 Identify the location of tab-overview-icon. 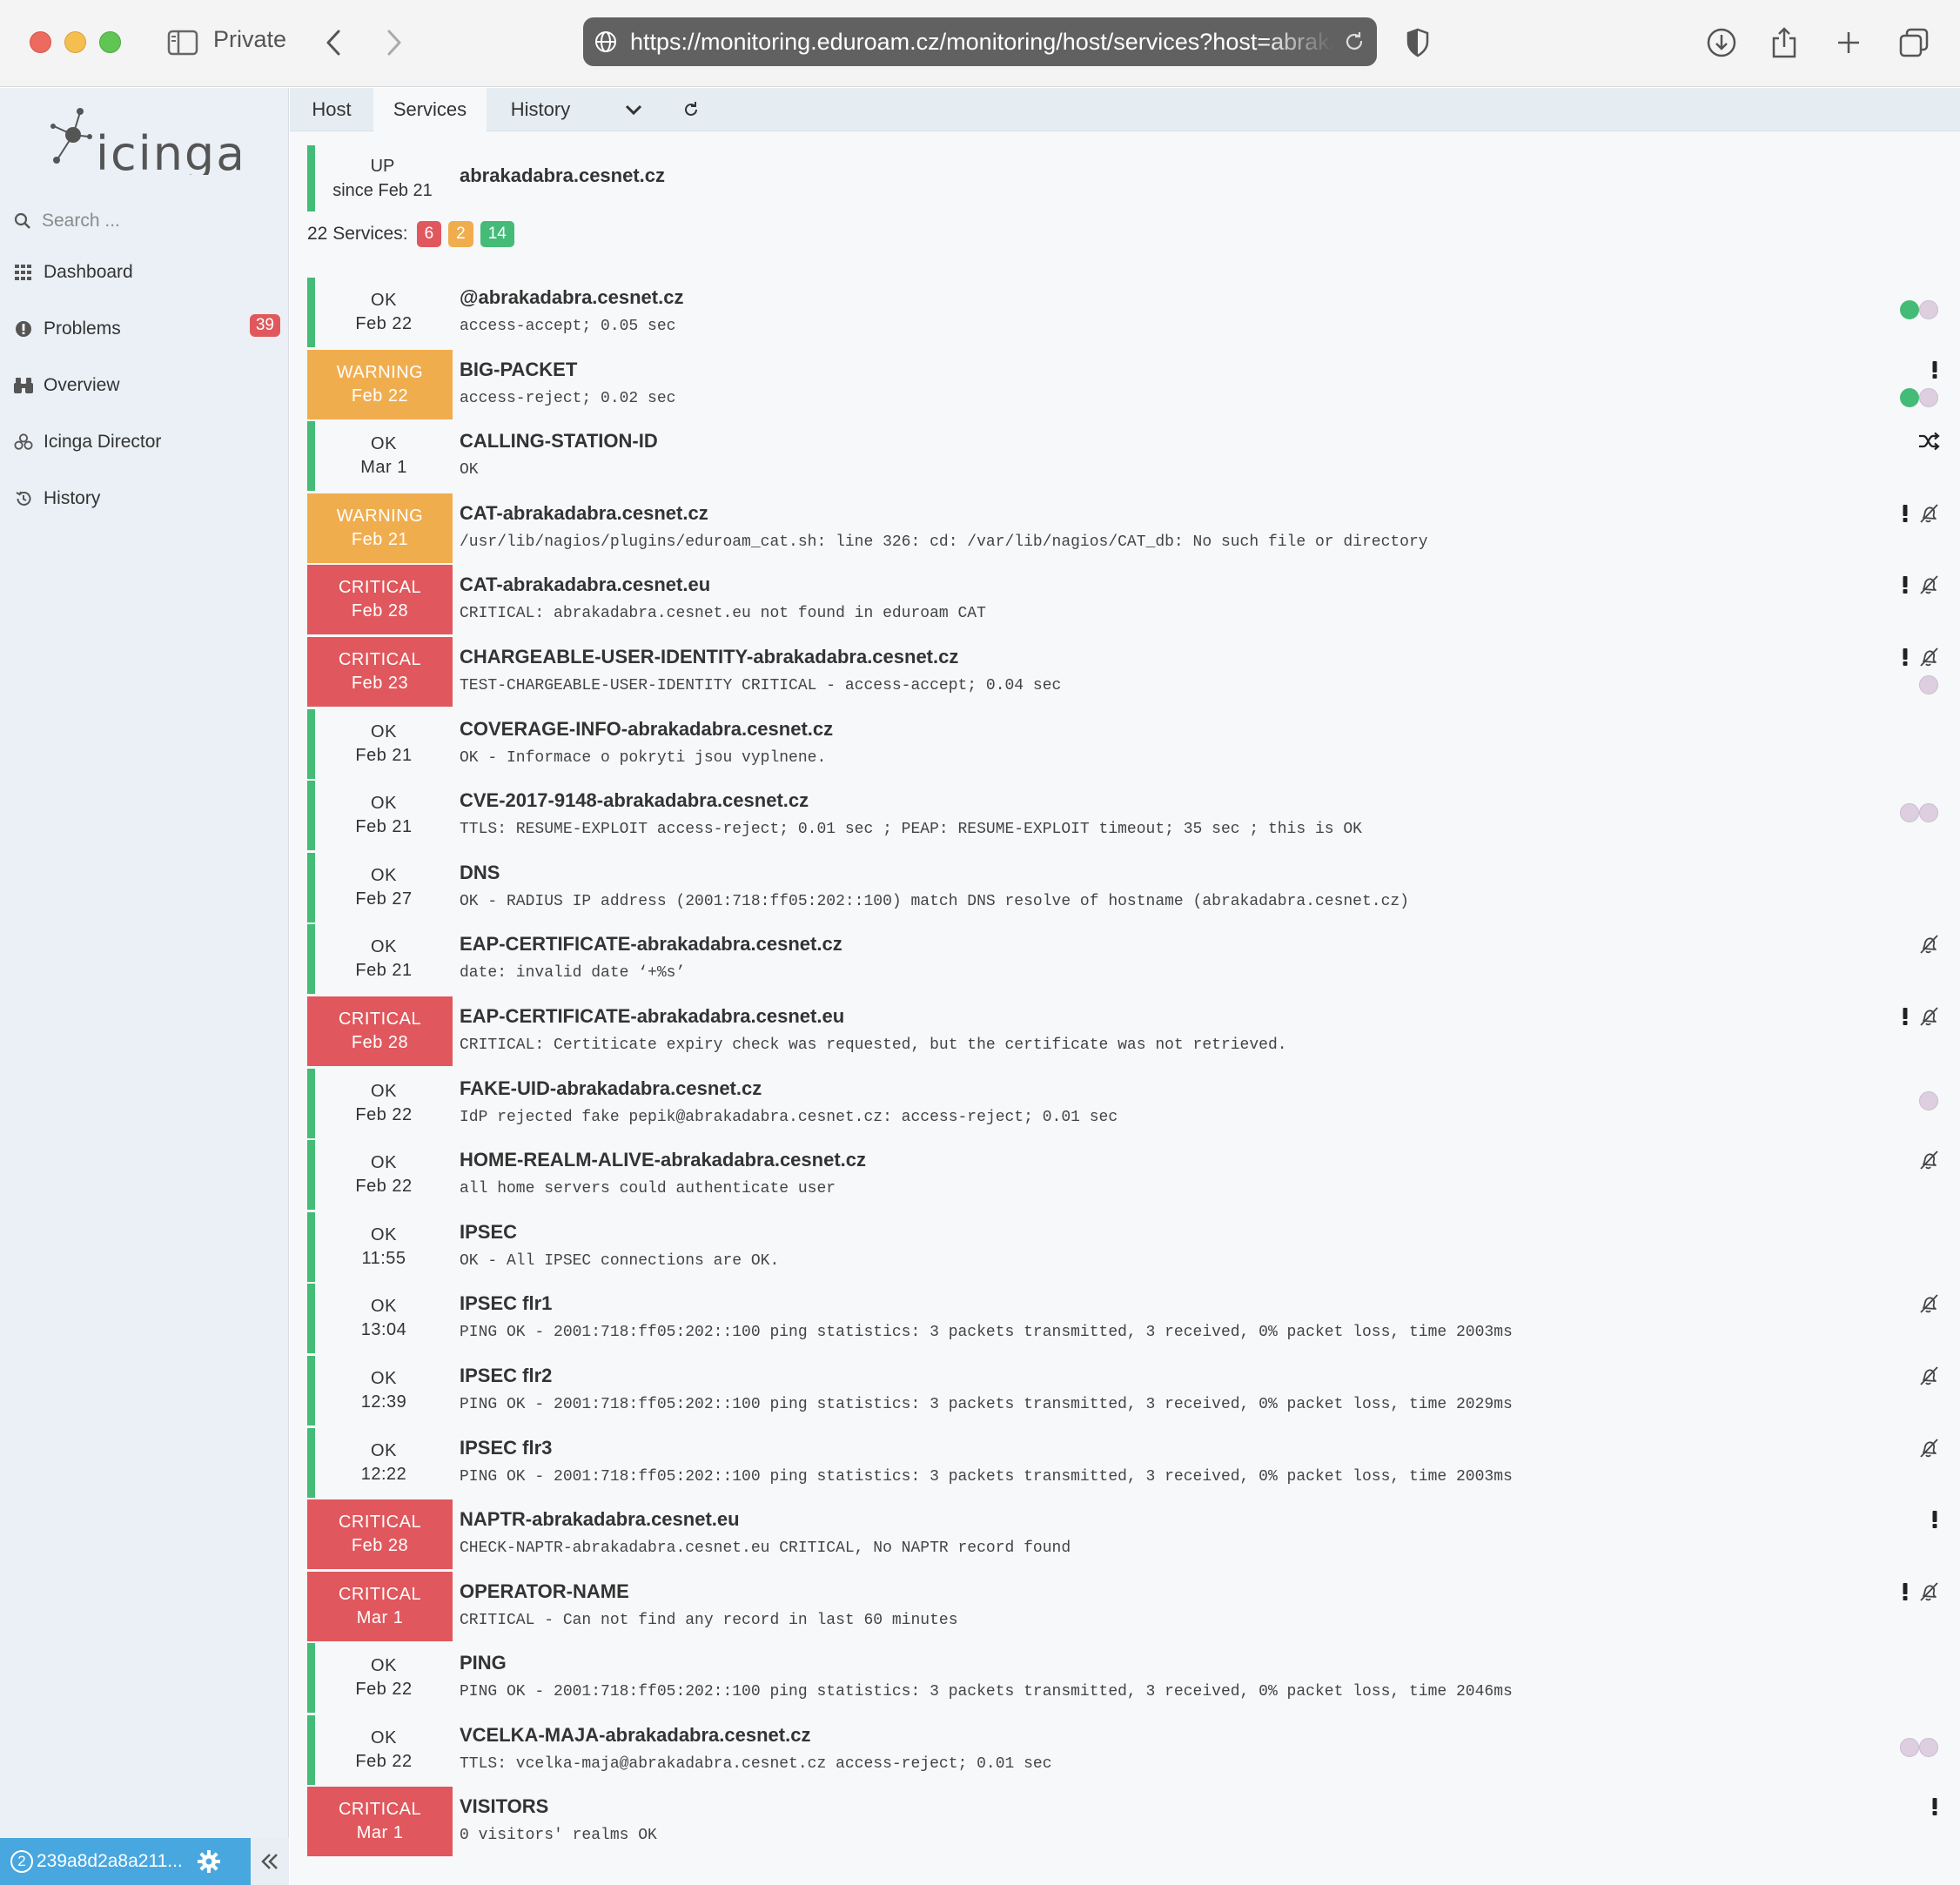
(1914, 43).